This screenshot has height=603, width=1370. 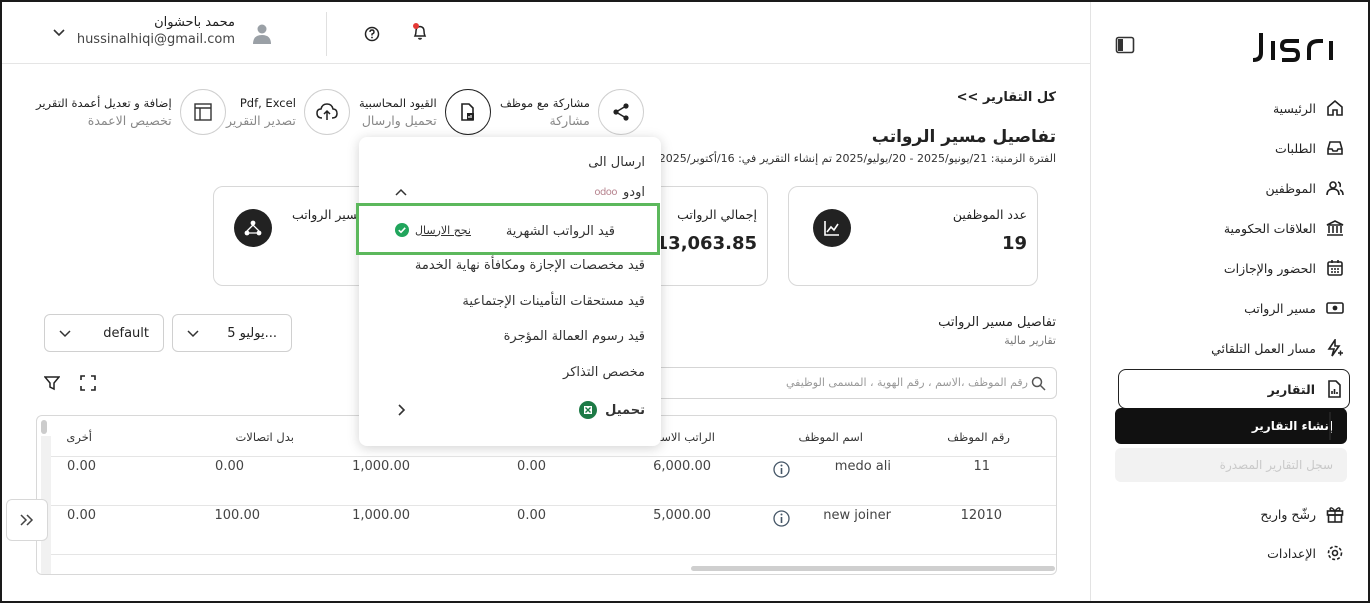 I want to click on cell-value: 1,000.00, so click(x=381, y=515).